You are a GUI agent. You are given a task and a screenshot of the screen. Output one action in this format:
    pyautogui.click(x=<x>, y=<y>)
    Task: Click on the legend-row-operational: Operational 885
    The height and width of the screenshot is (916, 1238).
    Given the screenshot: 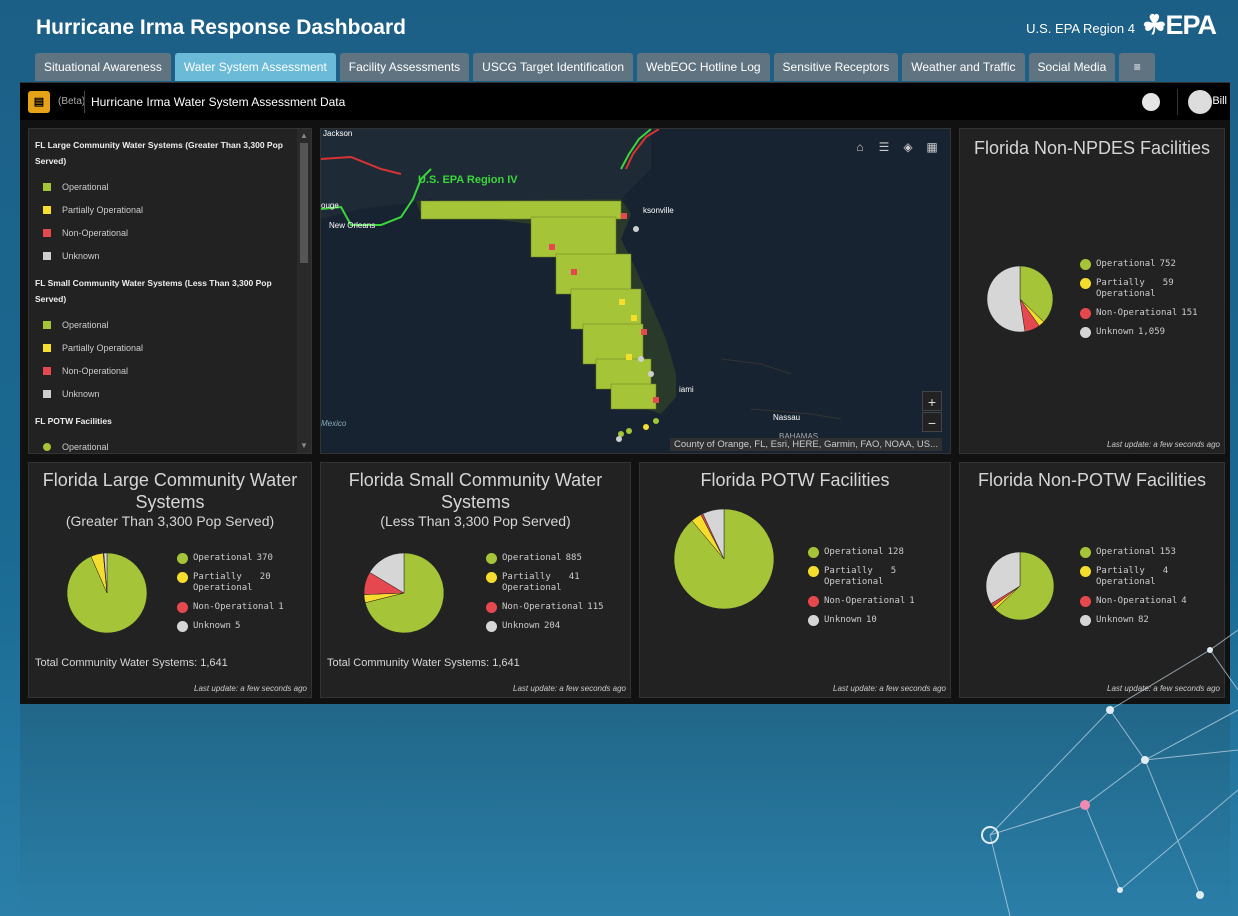 What is the action you would take?
    pyautogui.click(x=545, y=558)
    